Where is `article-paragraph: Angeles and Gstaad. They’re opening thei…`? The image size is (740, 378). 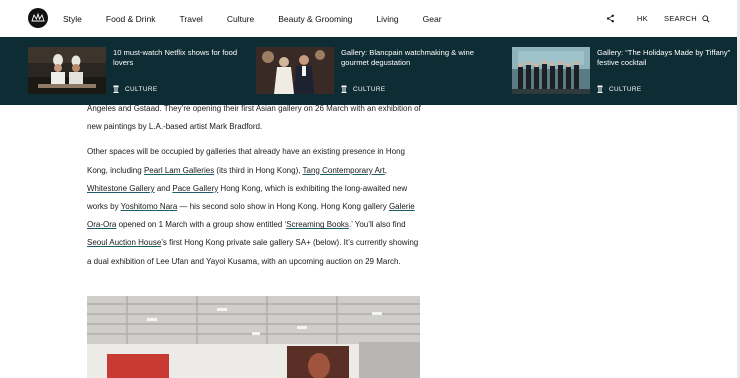 article-paragraph: Angeles and Gstaad. They’re opening thei… is located at coordinates (254, 118).